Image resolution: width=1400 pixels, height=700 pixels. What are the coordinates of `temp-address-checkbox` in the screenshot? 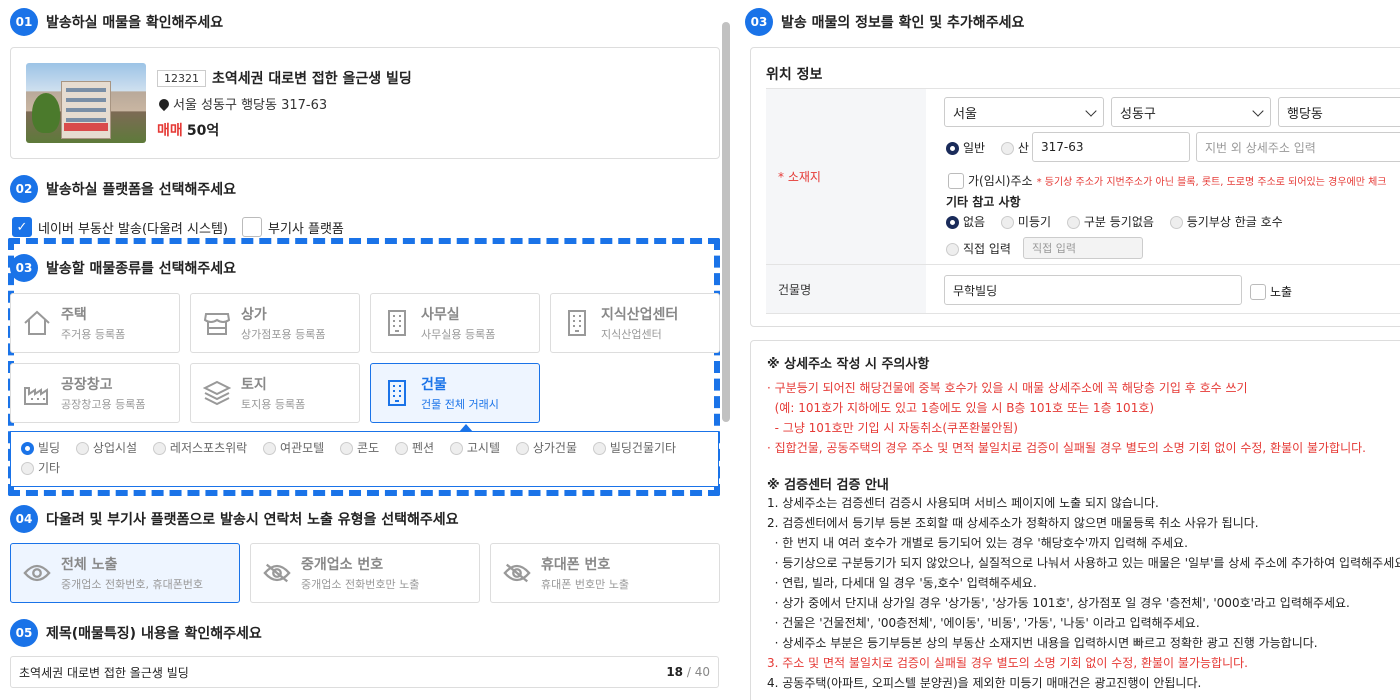 It's located at (956, 180).